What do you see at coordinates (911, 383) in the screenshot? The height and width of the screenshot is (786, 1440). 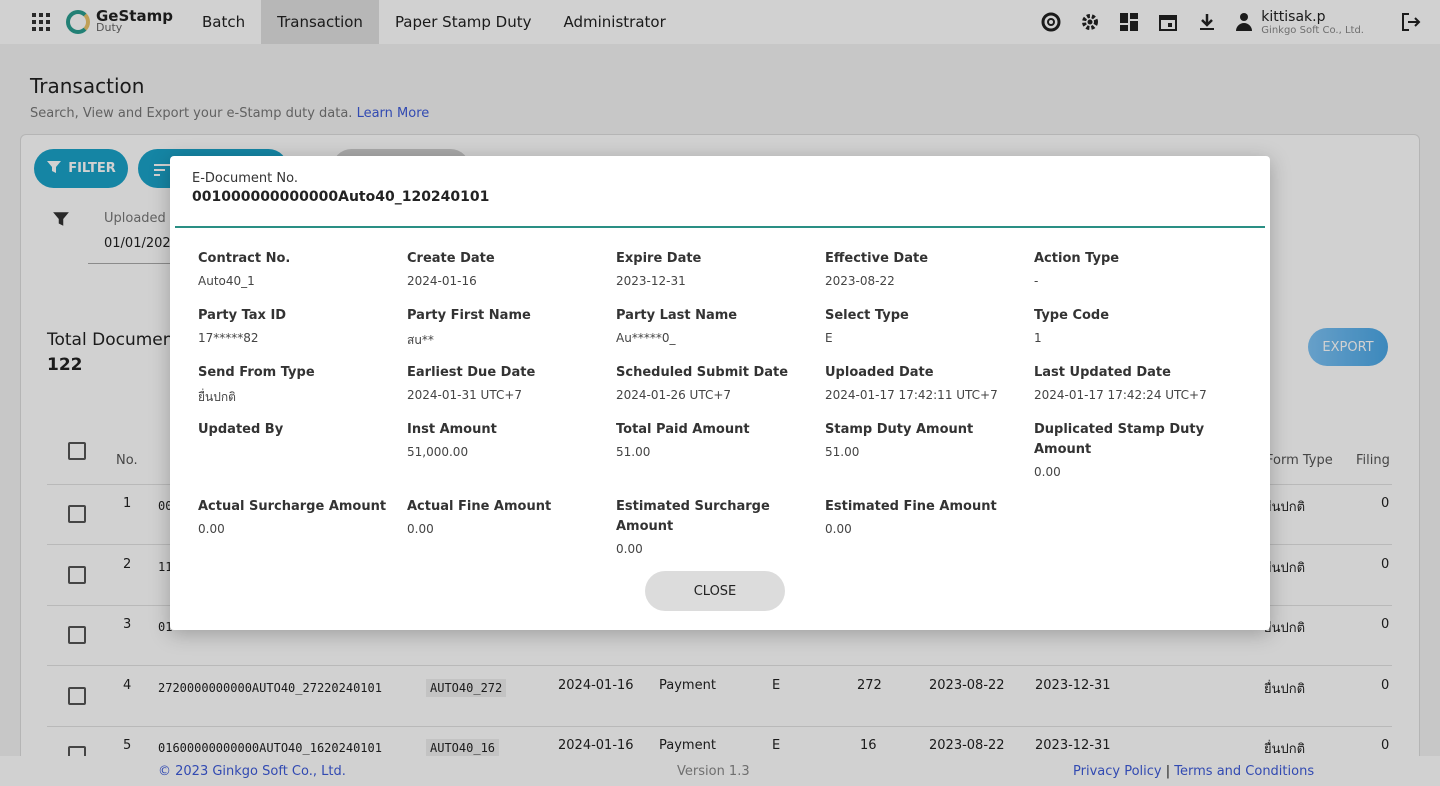 I see `field-uploaded-date: Uploaded Date 2024-01-17 17:42:11 UTC+7` at bounding box center [911, 383].